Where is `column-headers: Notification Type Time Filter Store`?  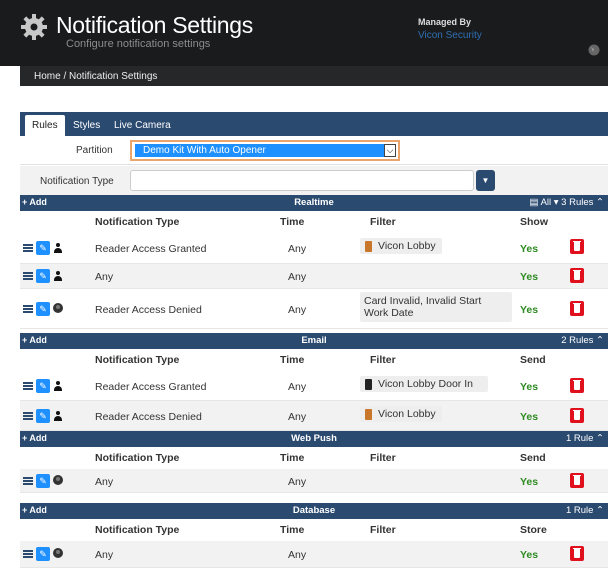 column-headers: Notification Type Time Filter Store is located at coordinates (314, 530).